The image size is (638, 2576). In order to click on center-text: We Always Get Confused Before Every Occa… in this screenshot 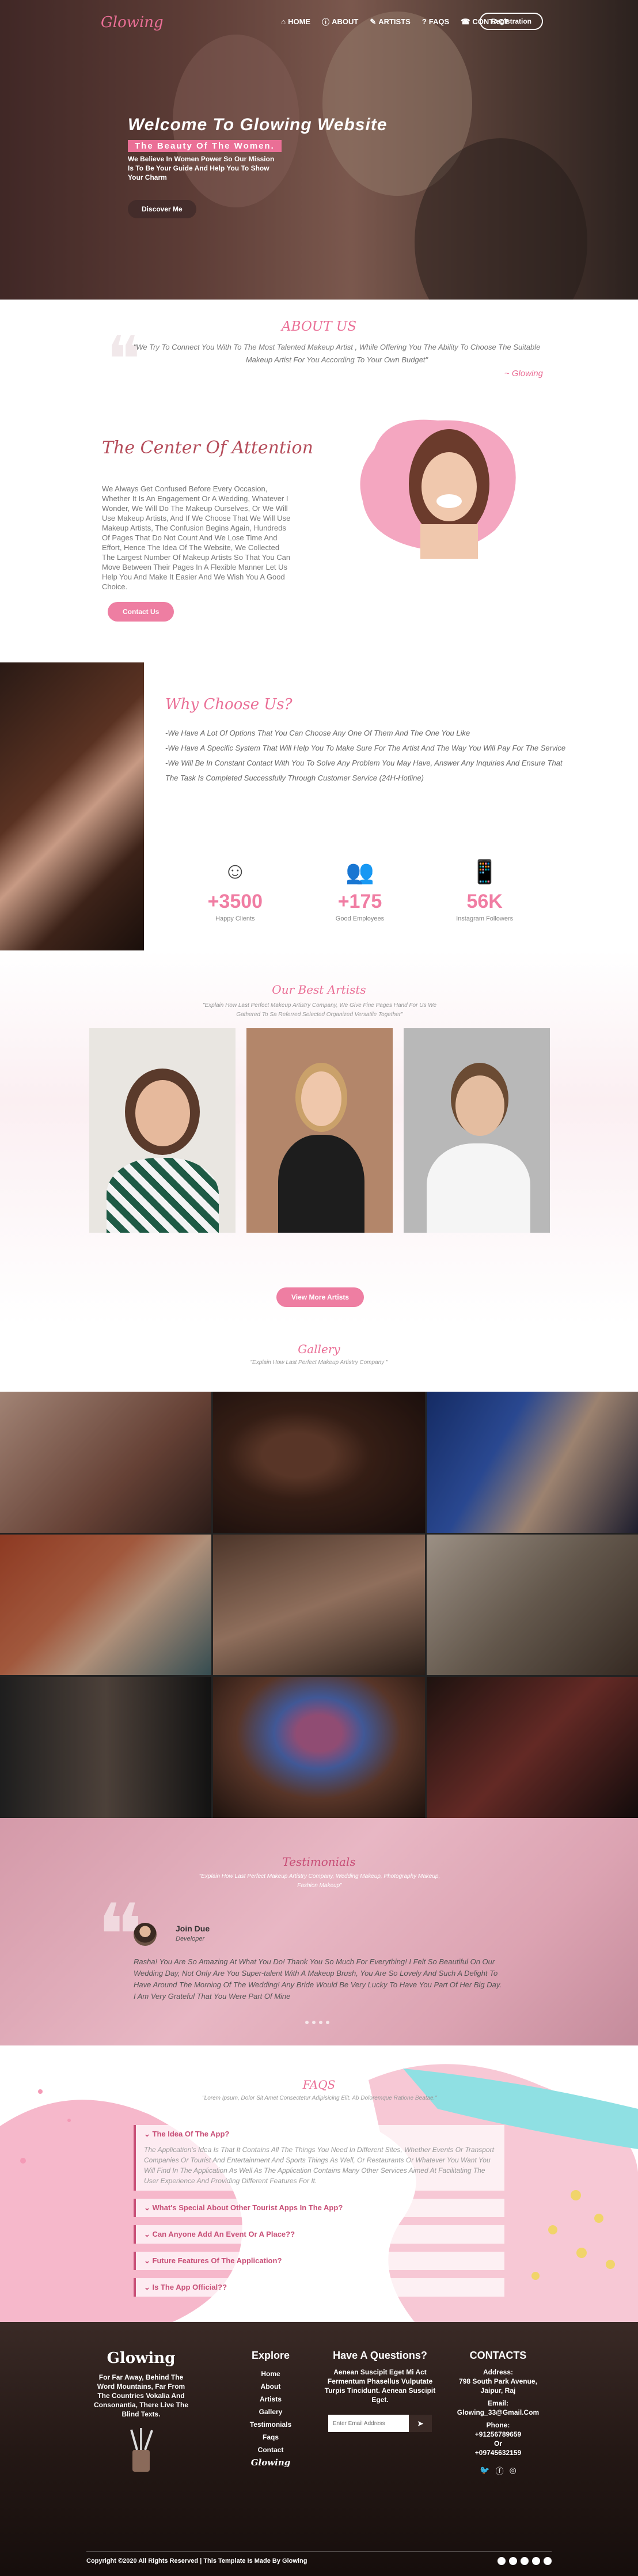, I will do `click(196, 537)`.